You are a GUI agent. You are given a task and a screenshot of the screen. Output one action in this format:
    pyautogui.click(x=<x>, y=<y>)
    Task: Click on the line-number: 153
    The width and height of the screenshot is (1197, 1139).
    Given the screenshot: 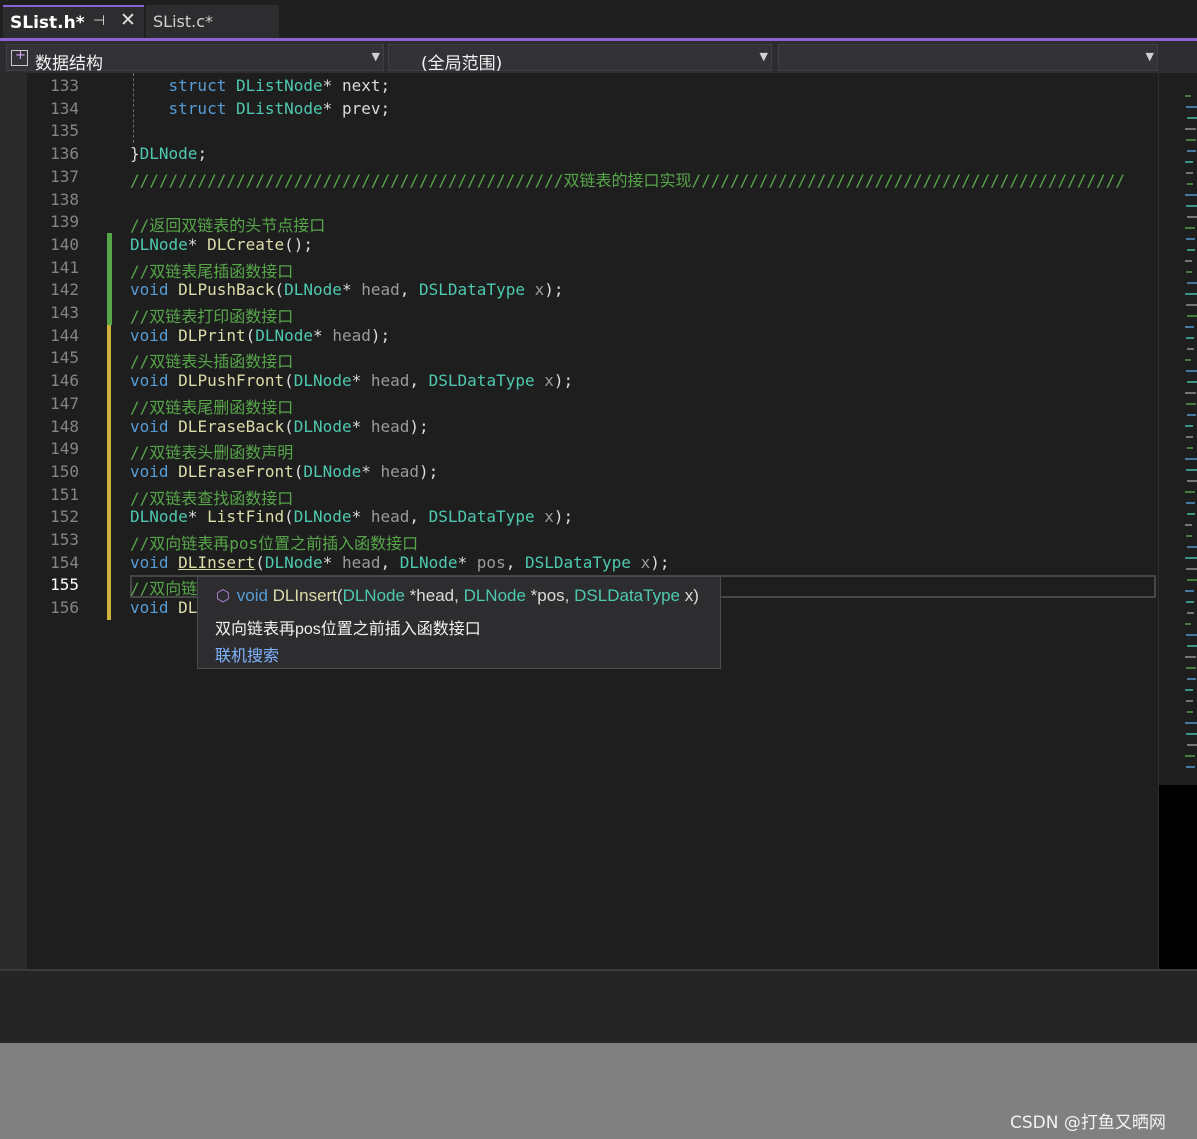 What is the action you would take?
    pyautogui.click(x=64, y=539)
    